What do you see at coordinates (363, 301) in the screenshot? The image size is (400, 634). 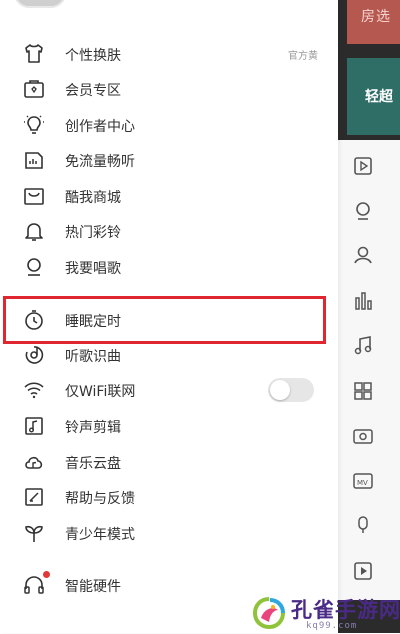 I see `bars-icon` at bounding box center [363, 301].